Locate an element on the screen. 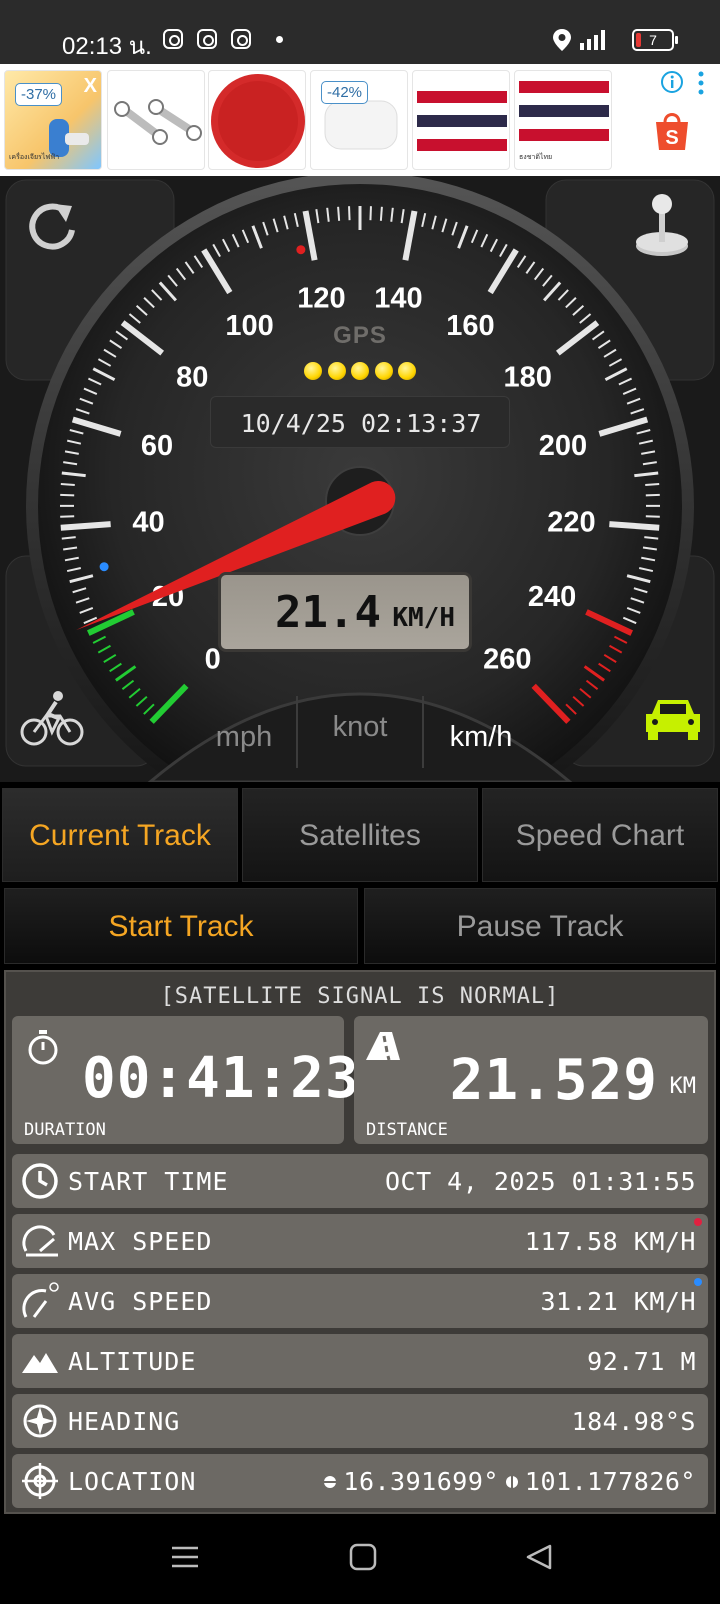 The image size is (720, 1604). datetime-display: 10/4/25 02:13:37 is located at coordinates (360, 422).